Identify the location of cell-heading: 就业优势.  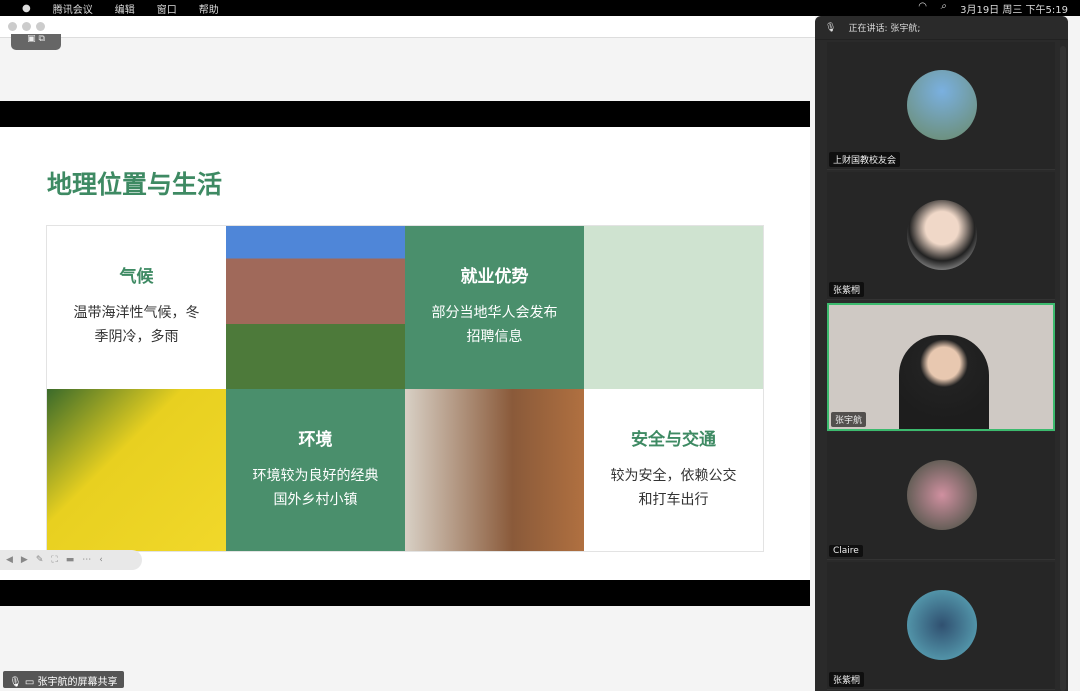
(494, 277).